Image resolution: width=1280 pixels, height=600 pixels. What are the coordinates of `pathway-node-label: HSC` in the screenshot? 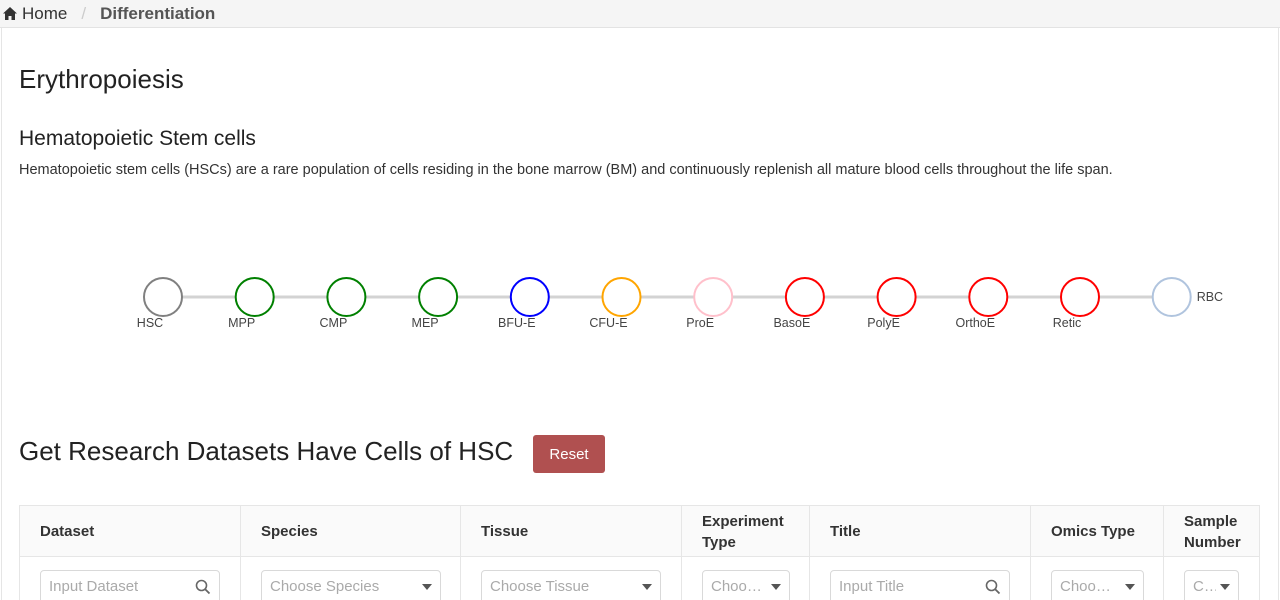 It's located at (150, 323).